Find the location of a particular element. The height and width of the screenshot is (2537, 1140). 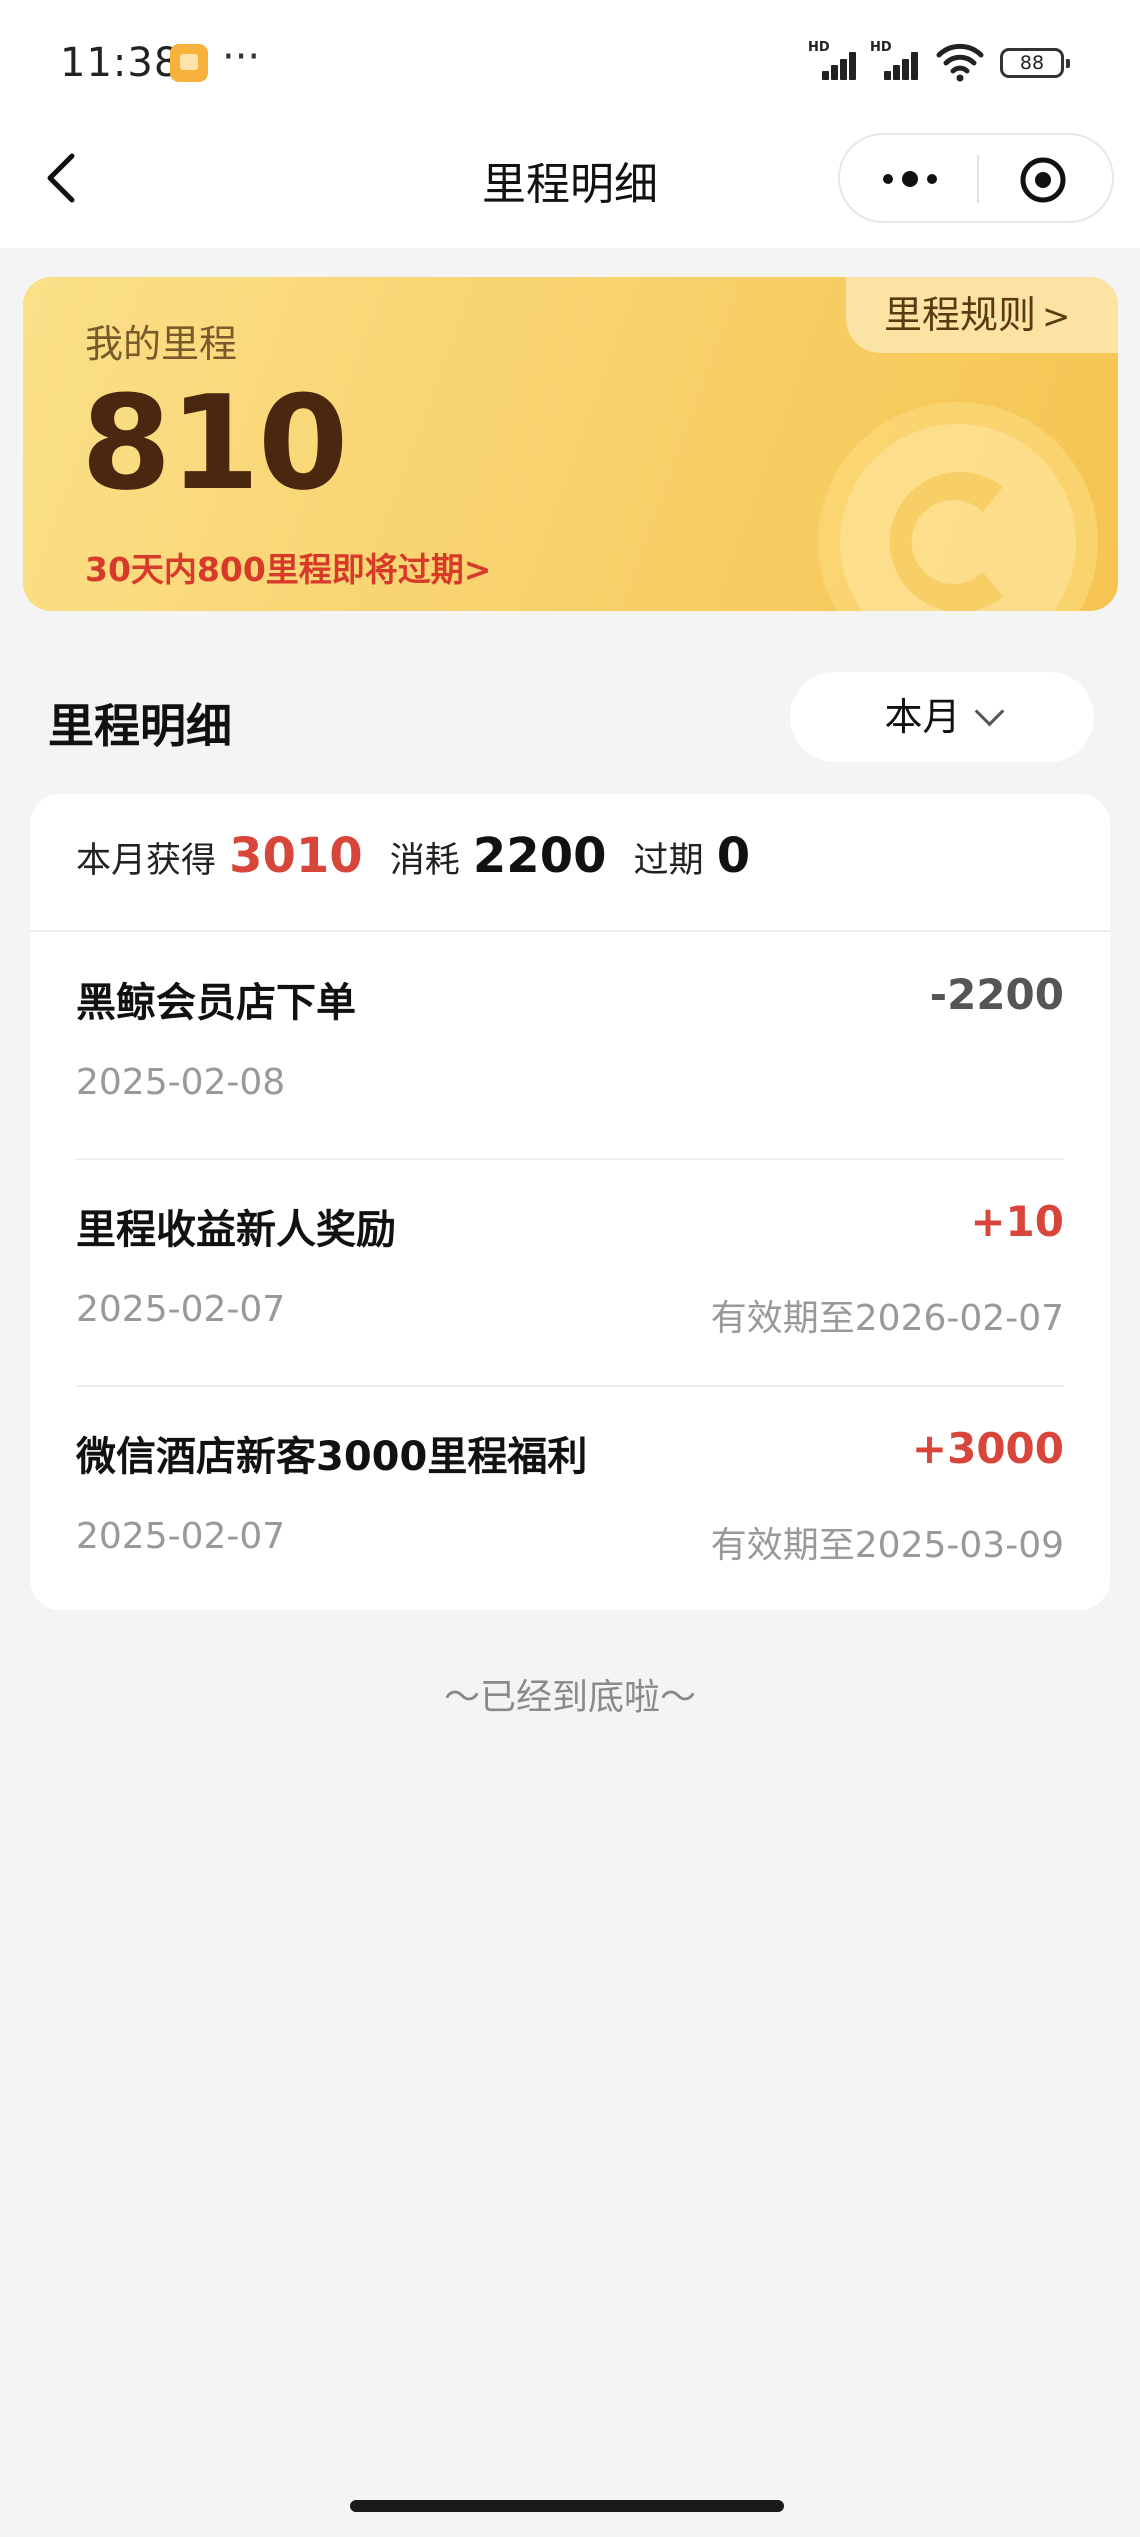

my-mileage-card: 里程规则 > 我的里程 810 30天内800里程即将过期> is located at coordinates (570, 444).